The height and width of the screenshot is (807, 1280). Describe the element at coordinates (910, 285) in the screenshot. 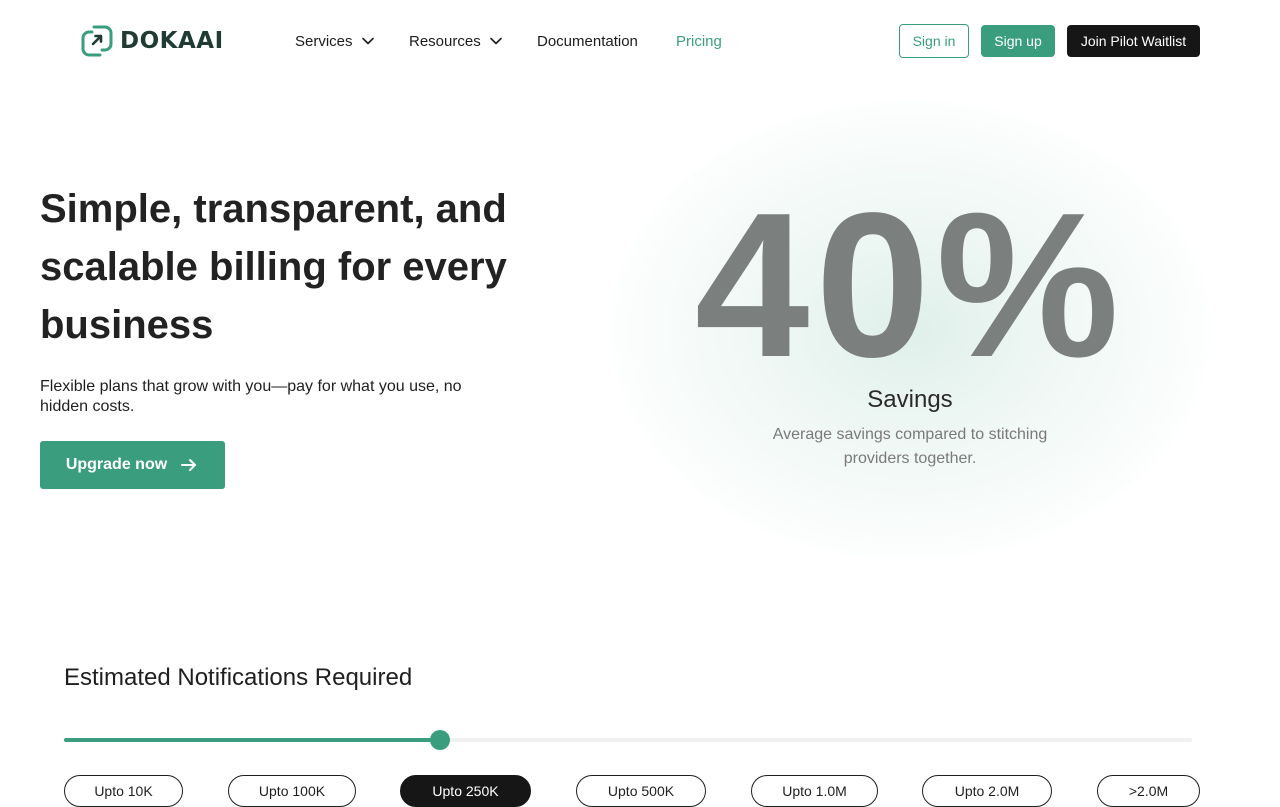

I see `savings-percentage: 40%` at that location.